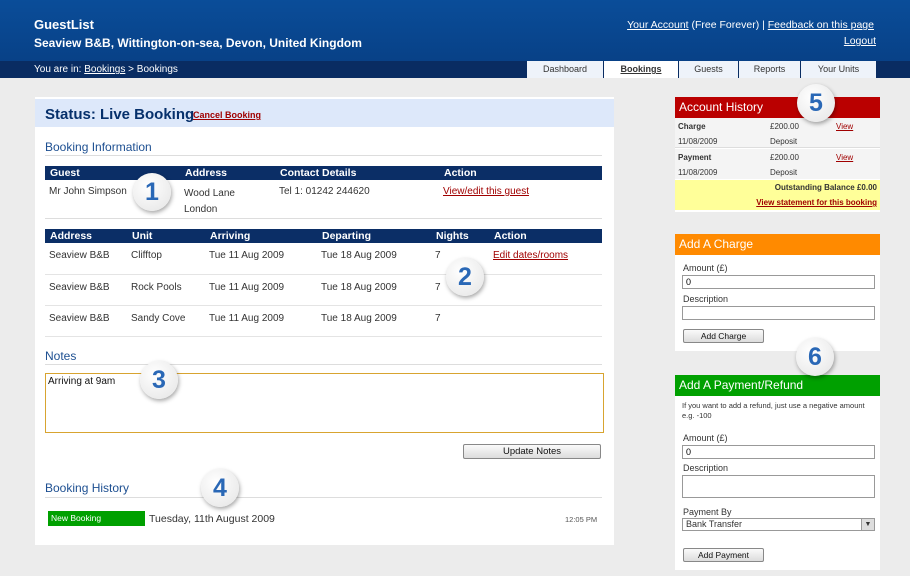 The width and height of the screenshot is (910, 576). What do you see at coordinates (581, 519) in the screenshot?
I see `history-event-time: 12:05 PM` at bounding box center [581, 519].